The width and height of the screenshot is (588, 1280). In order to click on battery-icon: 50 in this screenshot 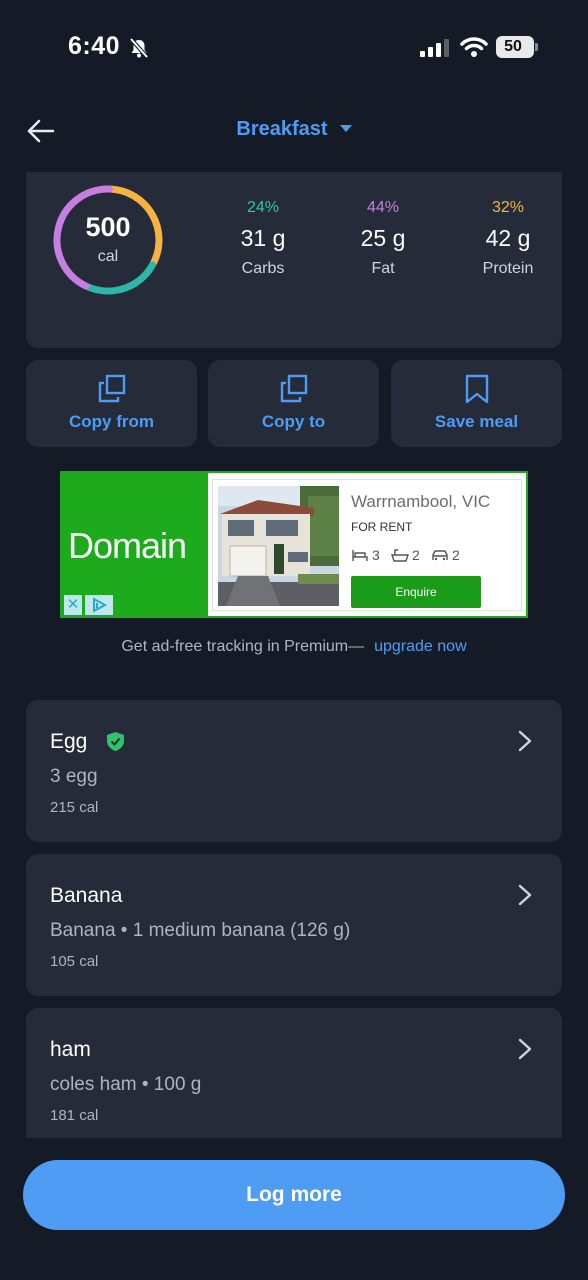, I will do `click(517, 47)`.